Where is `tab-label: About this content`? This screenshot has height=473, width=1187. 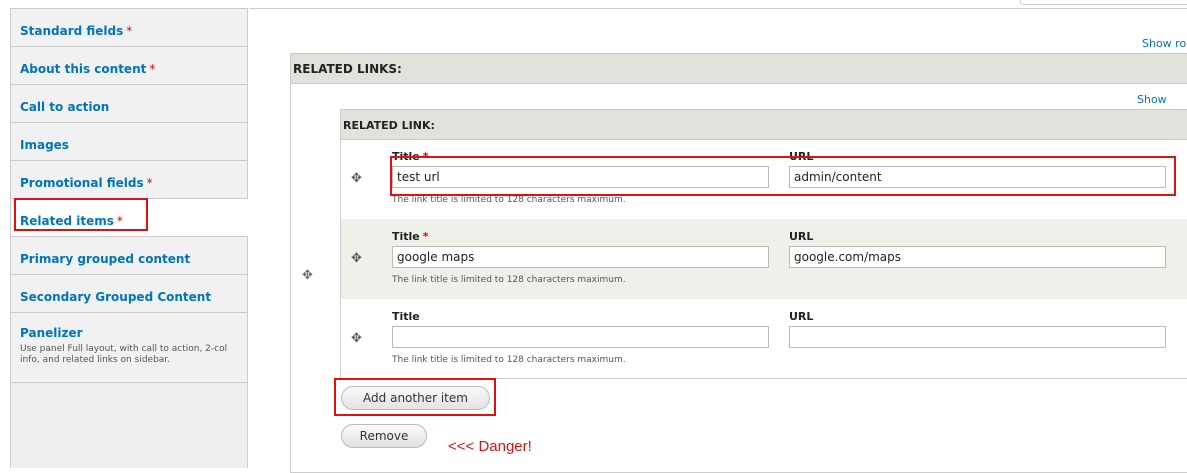 tab-label: About this content is located at coordinates (83, 69).